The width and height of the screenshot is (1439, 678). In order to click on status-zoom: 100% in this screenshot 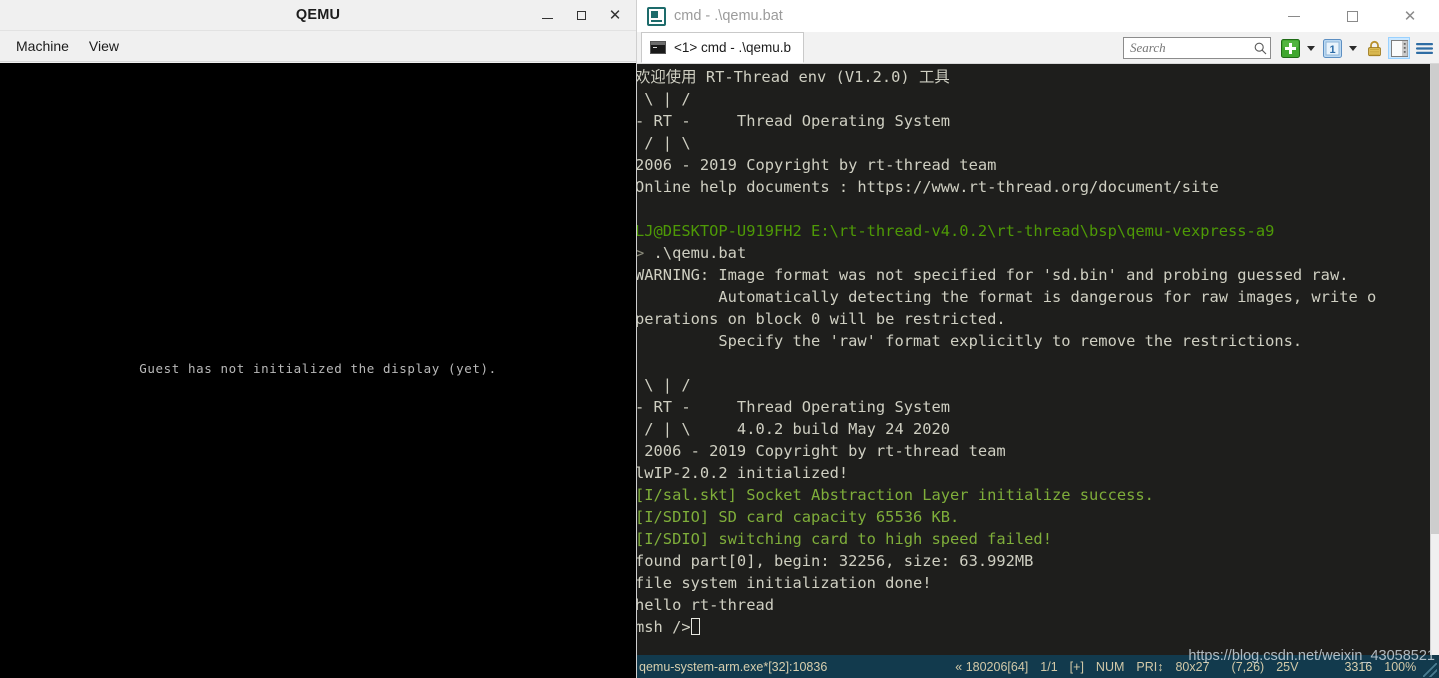, I will do `click(1400, 666)`.